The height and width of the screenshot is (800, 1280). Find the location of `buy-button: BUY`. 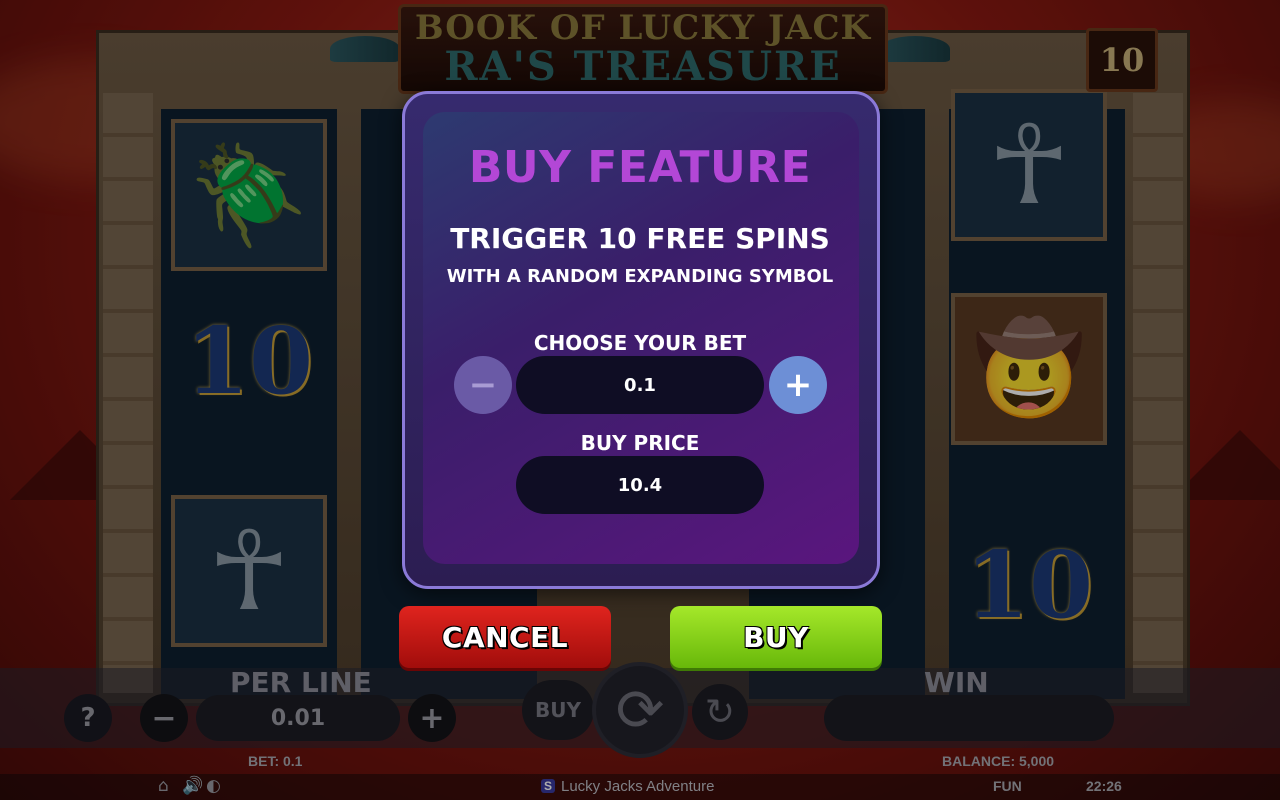

buy-button: BUY is located at coordinates (776, 637).